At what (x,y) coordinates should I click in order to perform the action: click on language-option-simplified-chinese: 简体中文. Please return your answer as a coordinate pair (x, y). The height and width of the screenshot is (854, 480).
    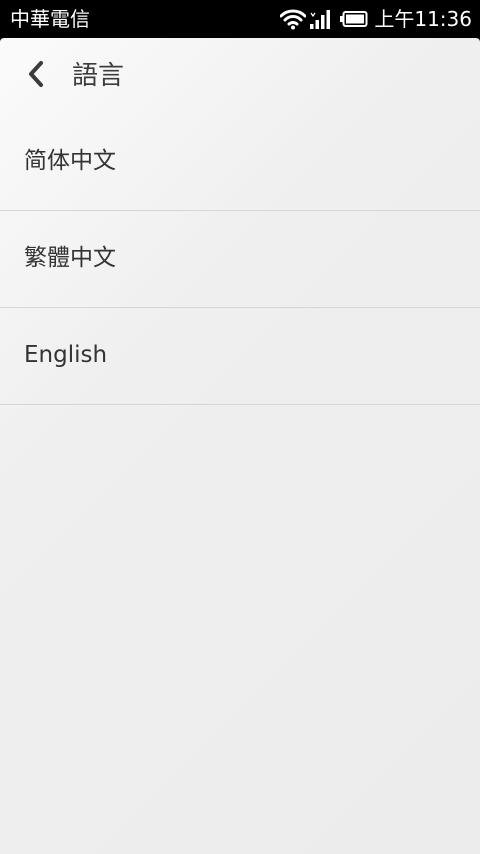
    Looking at the image, I should click on (240, 162).